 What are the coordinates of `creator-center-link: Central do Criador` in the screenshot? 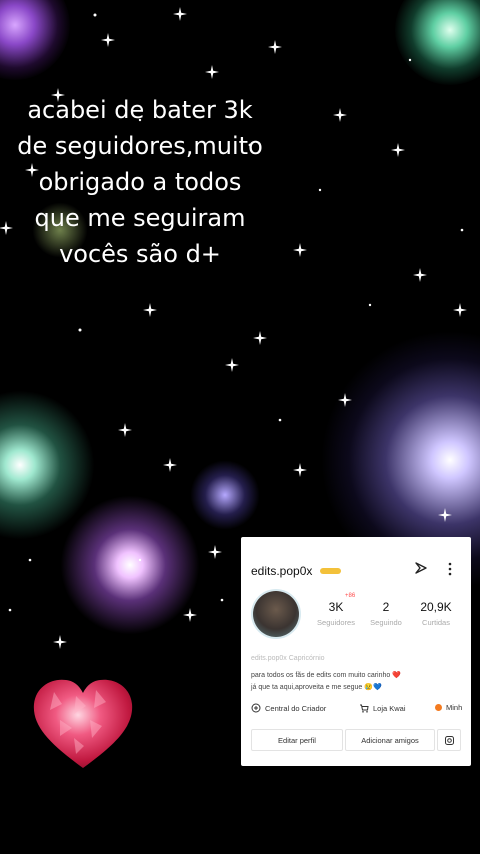 It's located at (288, 708).